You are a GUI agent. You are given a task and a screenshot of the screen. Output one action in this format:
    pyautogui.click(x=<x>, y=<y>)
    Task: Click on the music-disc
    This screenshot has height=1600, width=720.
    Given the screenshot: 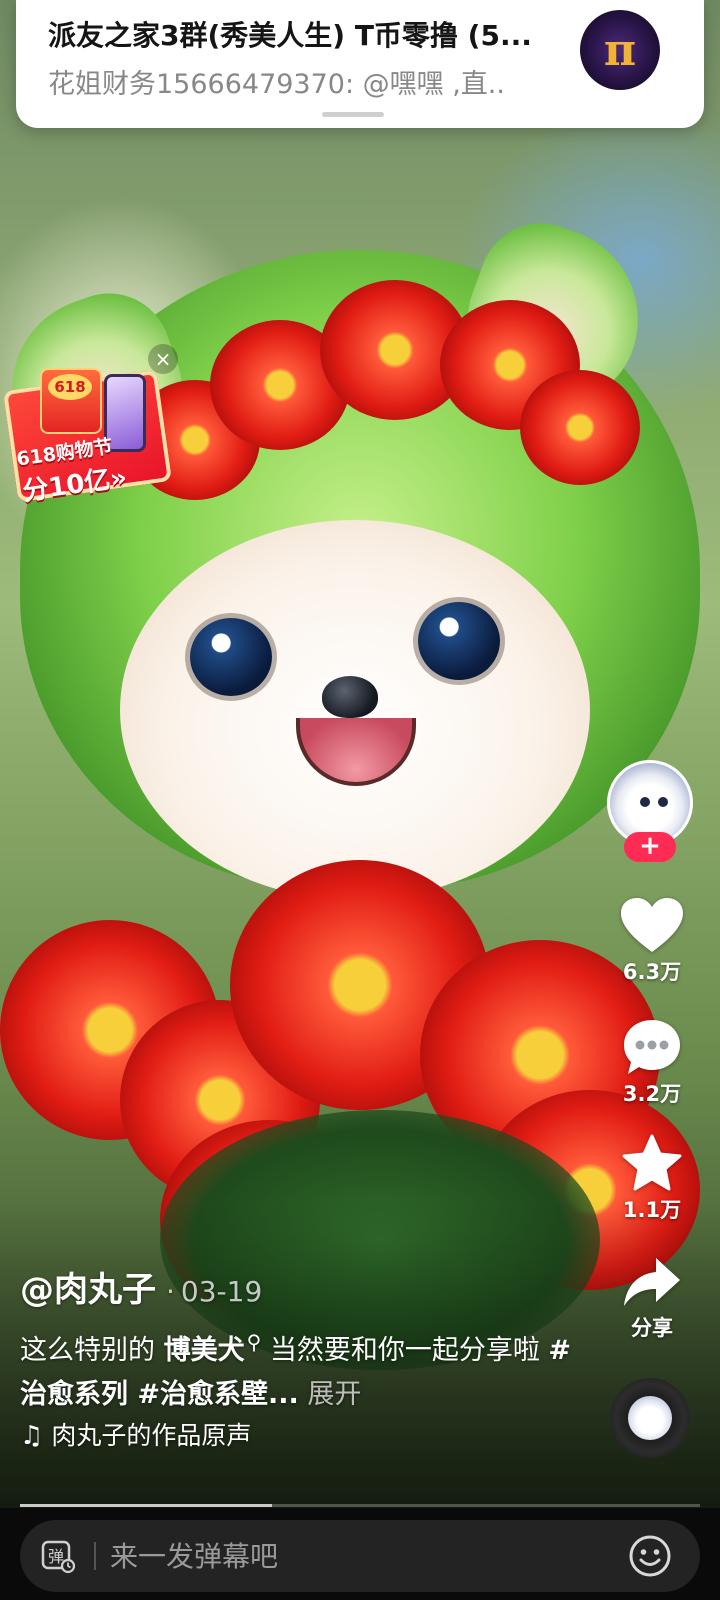 What is the action you would take?
    pyautogui.click(x=650, y=1418)
    